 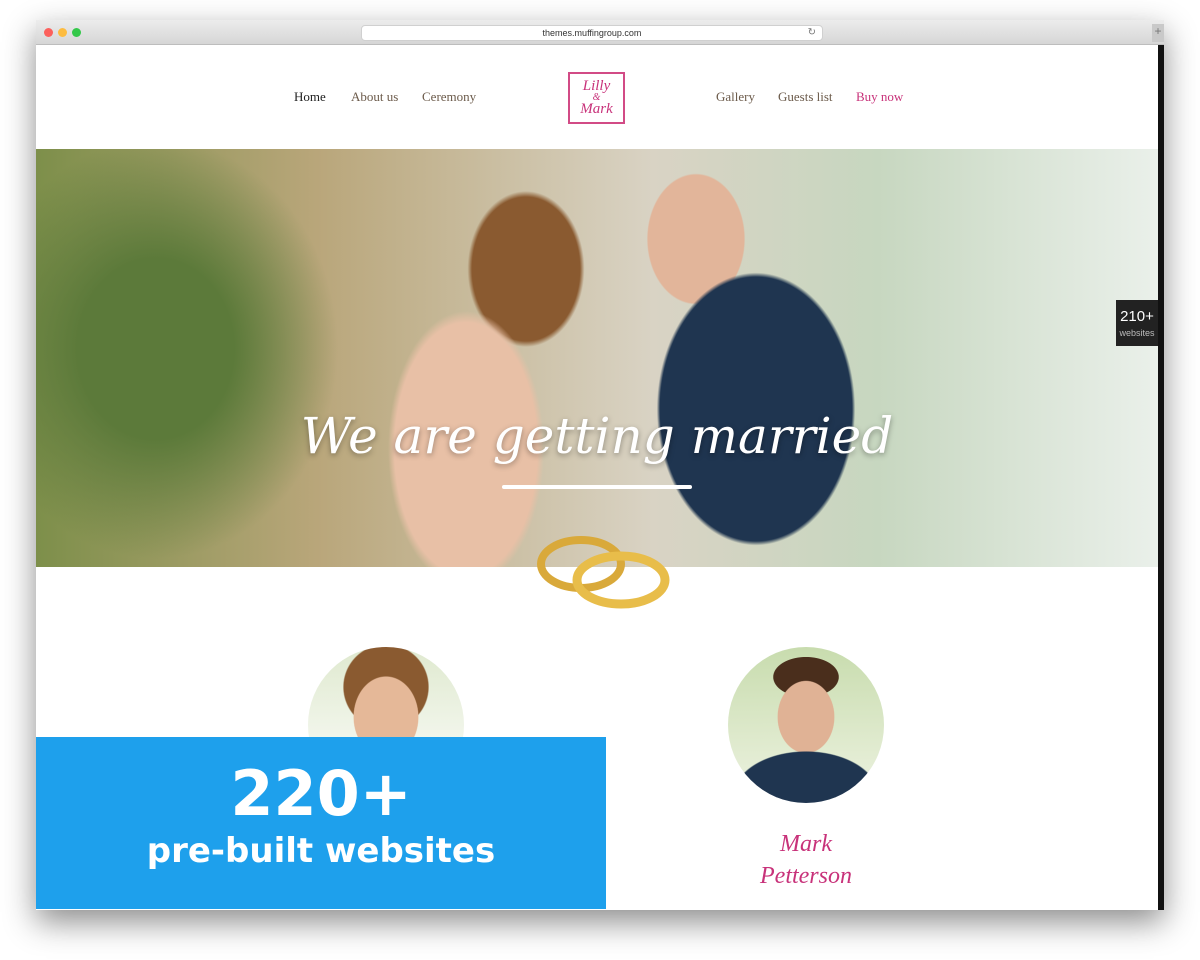 I want to click on badge-label: websites, so click(x=1137, y=333).